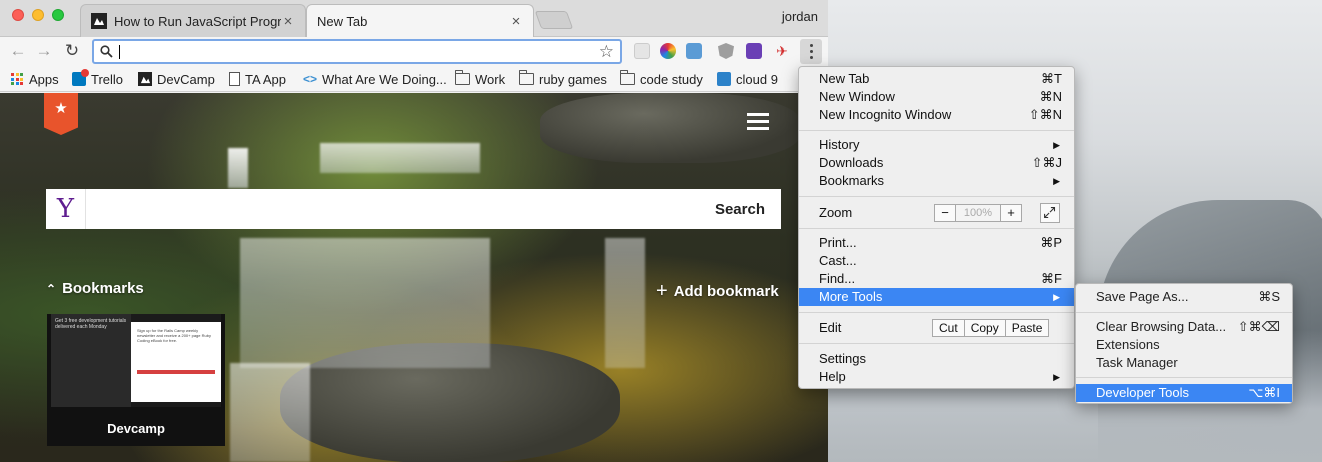 This screenshot has width=1322, height=462. Describe the element at coordinates (1011, 213) in the screenshot. I see `zoom-in-button: +` at that location.